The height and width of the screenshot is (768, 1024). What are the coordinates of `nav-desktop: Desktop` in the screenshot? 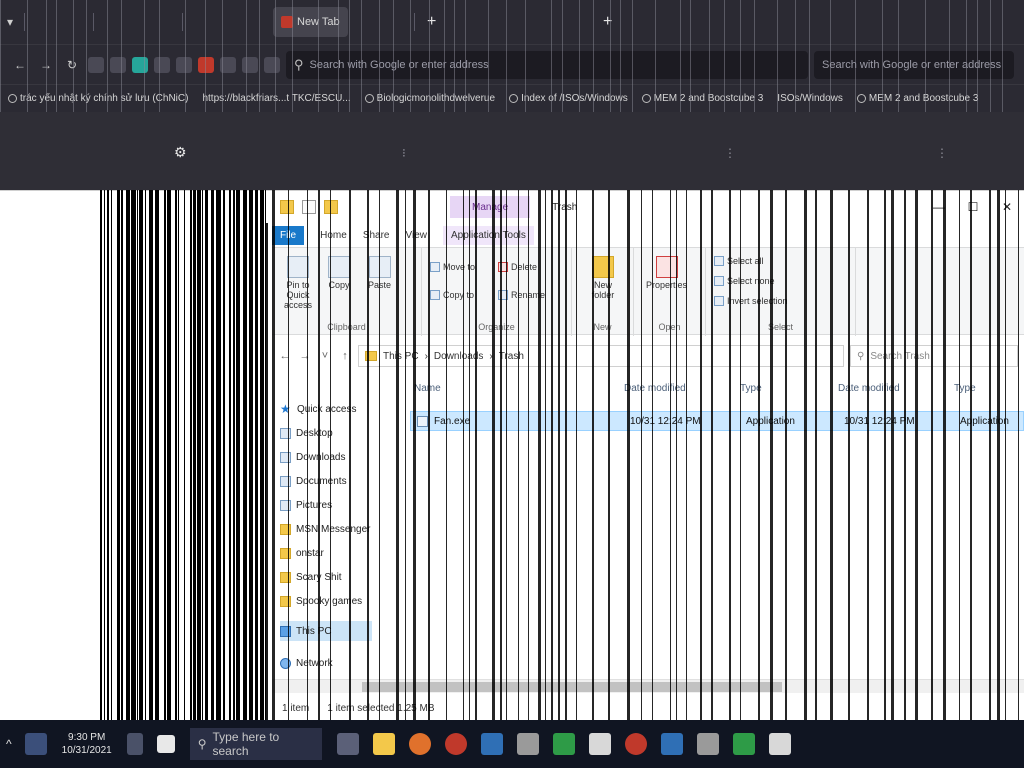 It's located at (306, 433).